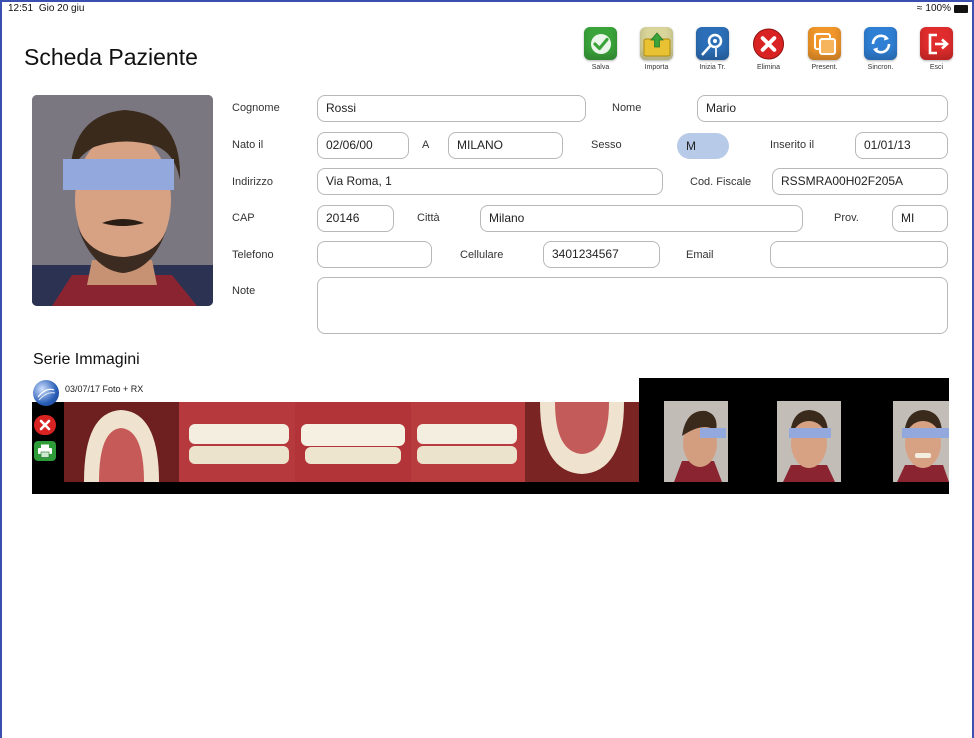 Image resolution: width=974 pixels, height=738 pixels. Describe the element at coordinates (353, 442) in the screenshot. I see `frontal-intraoral-photo` at that location.